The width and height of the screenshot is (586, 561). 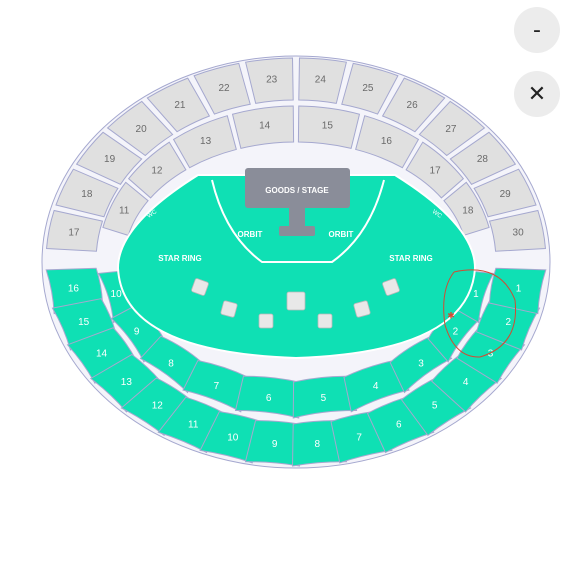 What do you see at coordinates (328, 126) in the screenshot?
I see `inner-section-15-label: 15` at bounding box center [328, 126].